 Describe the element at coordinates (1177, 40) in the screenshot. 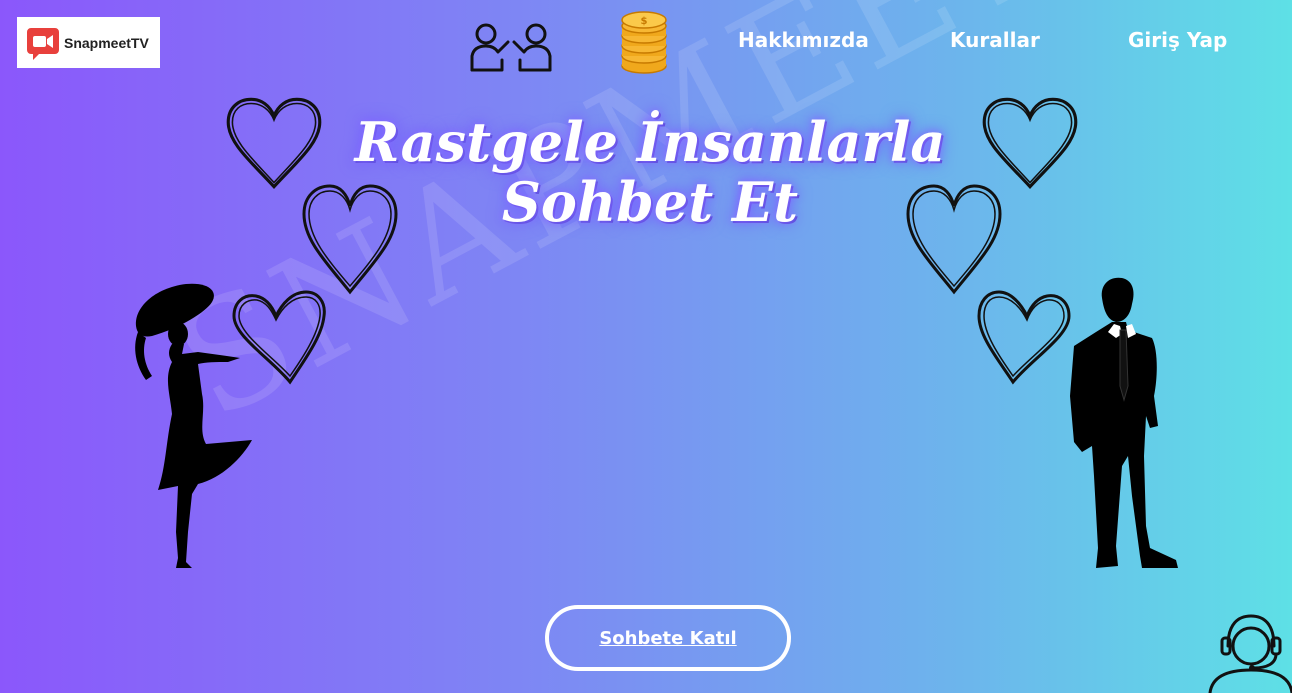

I see `nav-link-login: Giriş Yap` at that location.